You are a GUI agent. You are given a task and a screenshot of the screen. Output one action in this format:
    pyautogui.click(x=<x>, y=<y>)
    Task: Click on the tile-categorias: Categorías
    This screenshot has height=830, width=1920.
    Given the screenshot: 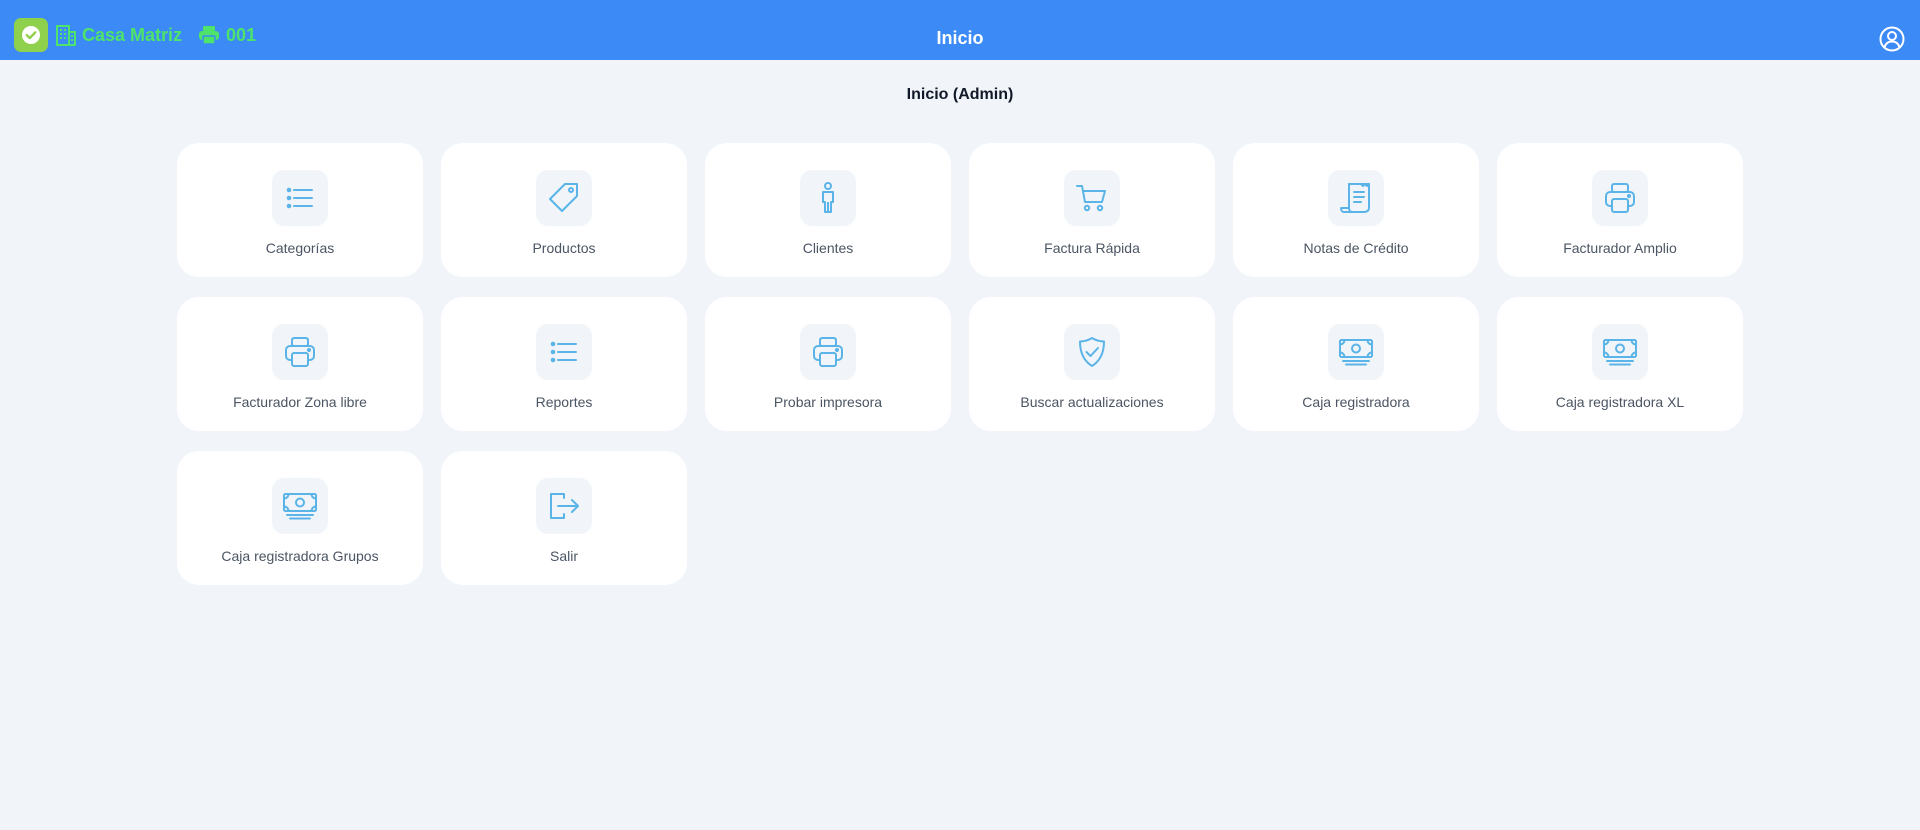 What is the action you would take?
    pyautogui.click(x=300, y=210)
    